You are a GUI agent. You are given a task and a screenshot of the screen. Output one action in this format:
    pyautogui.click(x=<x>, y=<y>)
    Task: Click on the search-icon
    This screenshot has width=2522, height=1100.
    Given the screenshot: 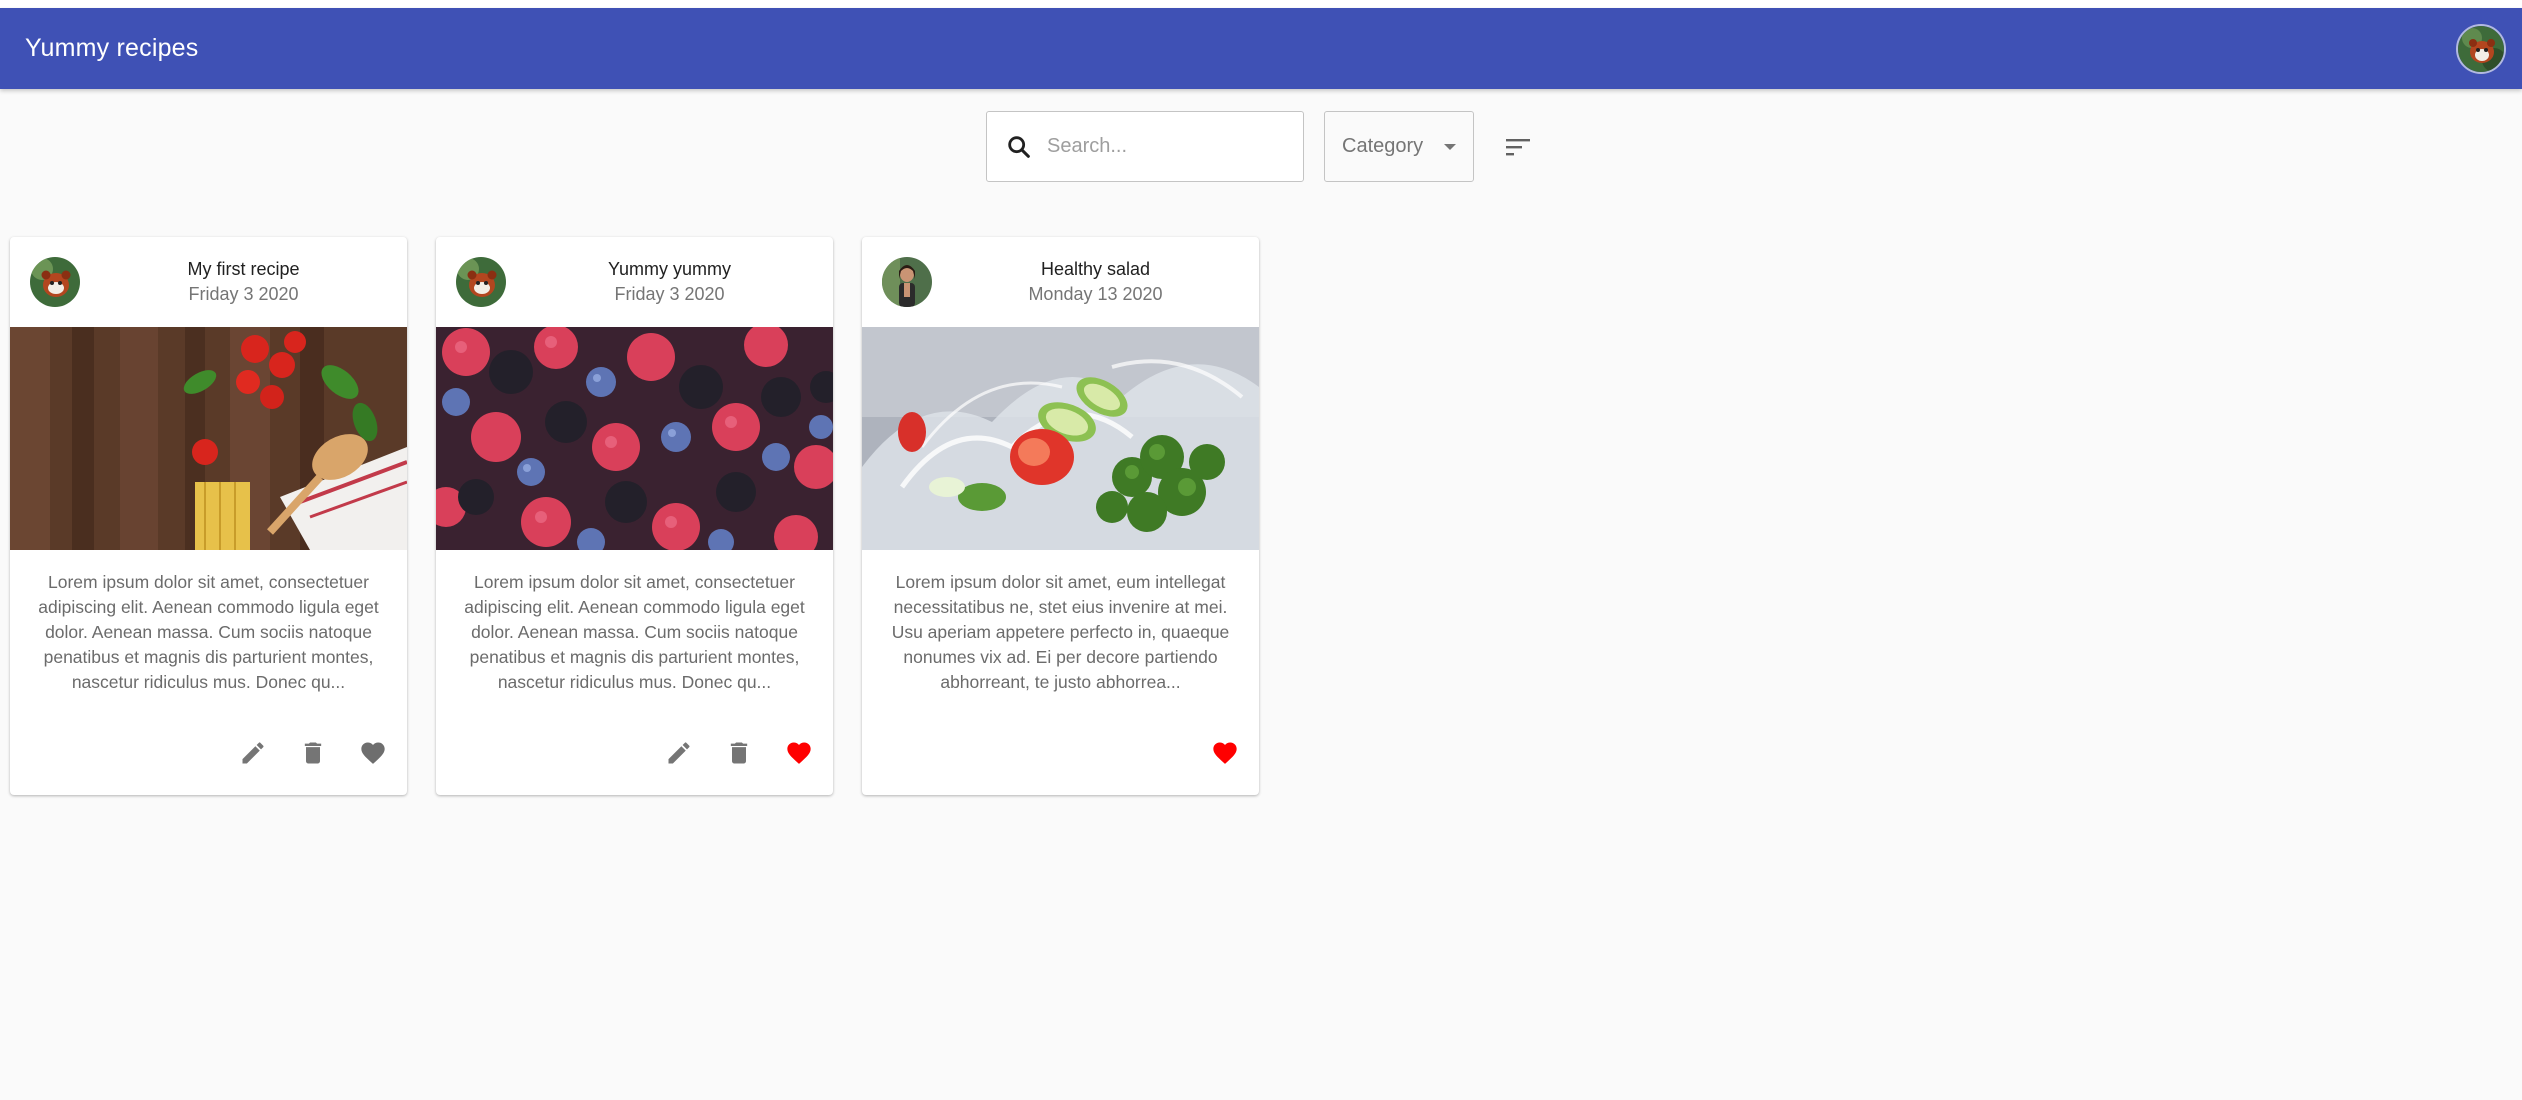 What is the action you would take?
    pyautogui.click(x=1019, y=146)
    